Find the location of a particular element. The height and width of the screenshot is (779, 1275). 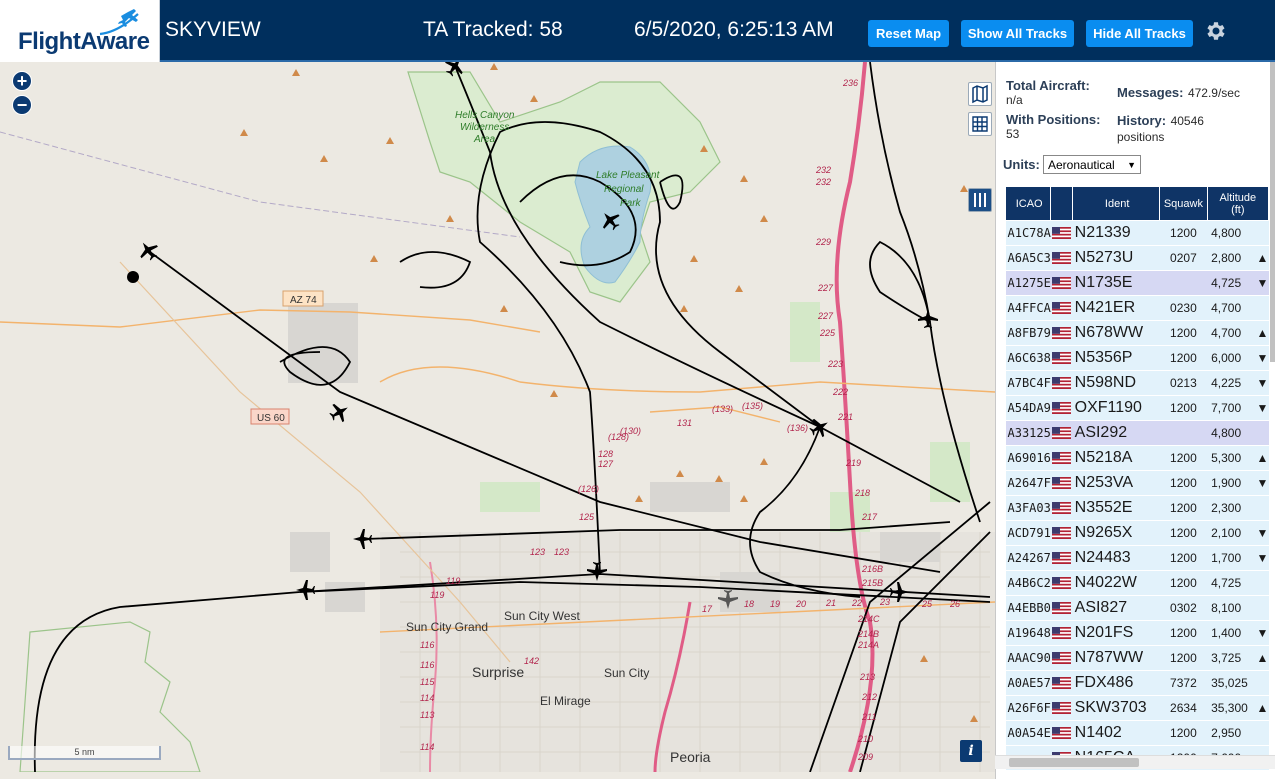

info-icon: i is located at coordinates (971, 751).